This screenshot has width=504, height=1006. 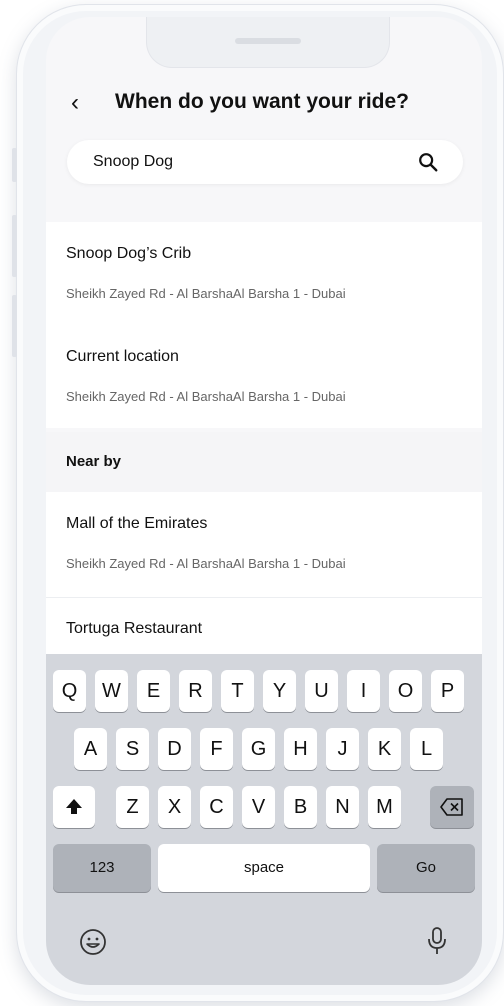 I want to click on notch, so click(x=268, y=42).